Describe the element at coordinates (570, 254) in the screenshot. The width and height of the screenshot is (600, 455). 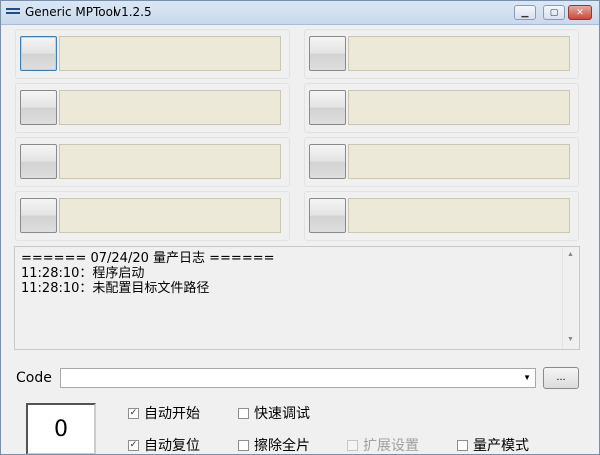
I see `scroll-up-icon: ▲` at that location.